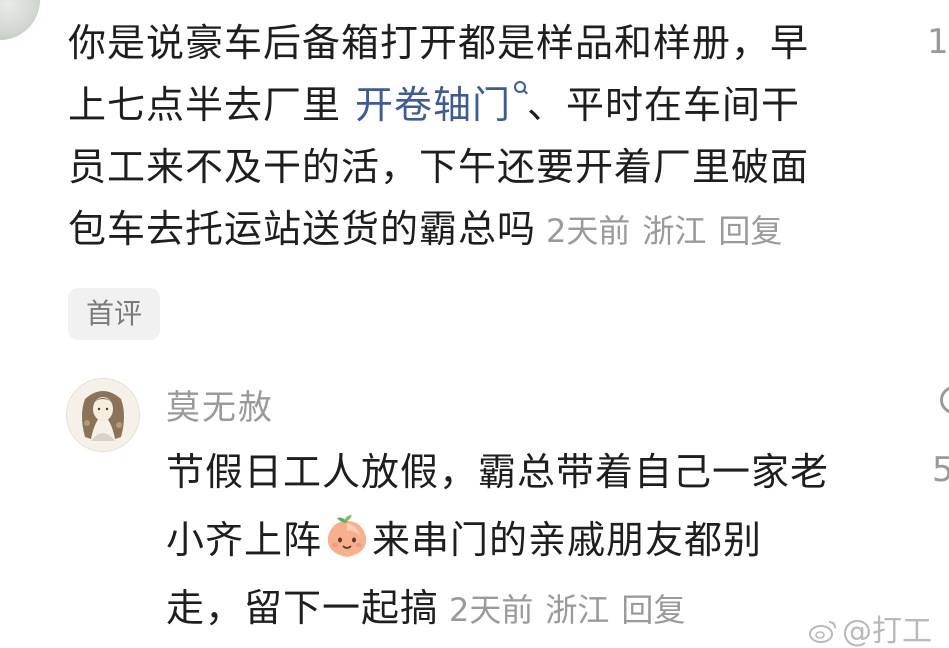 This screenshot has width=949, height=648. I want to click on like-count-top: 12, so click(938, 42).